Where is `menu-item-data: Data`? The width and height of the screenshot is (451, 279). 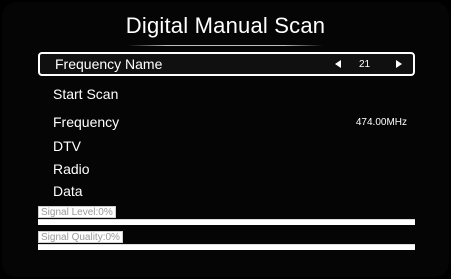 menu-item-data: Data is located at coordinates (226, 191).